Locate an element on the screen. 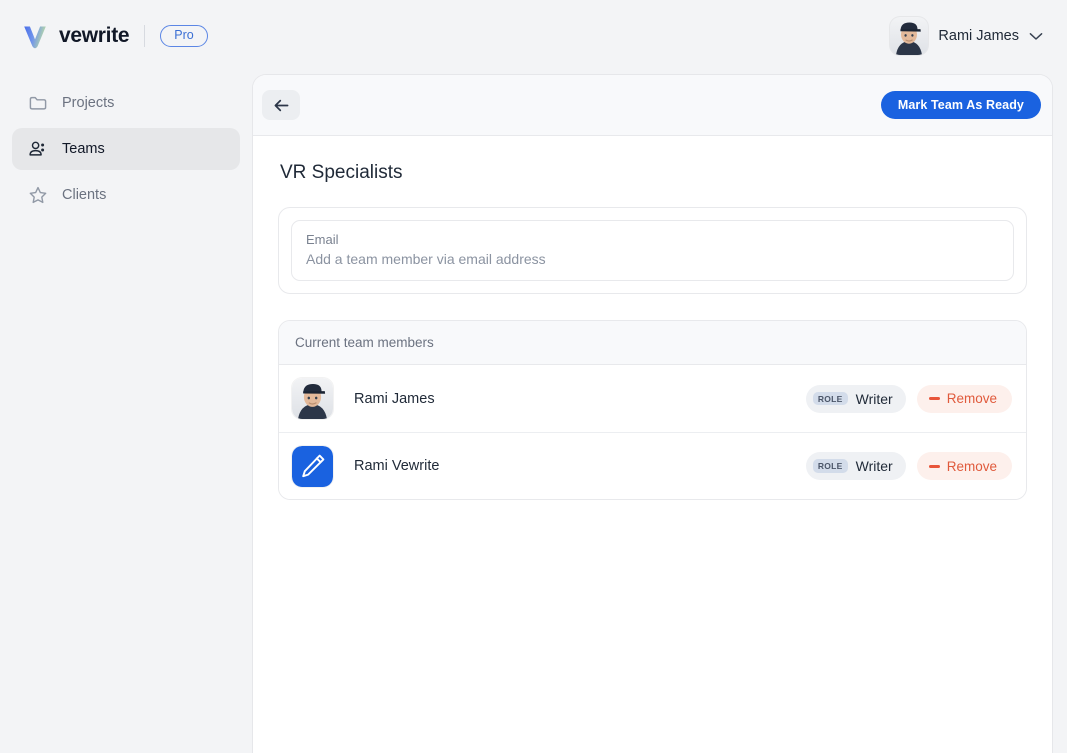 The height and width of the screenshot is (753, 1067). user-name: Rami James is located at coordinates (978, 36).